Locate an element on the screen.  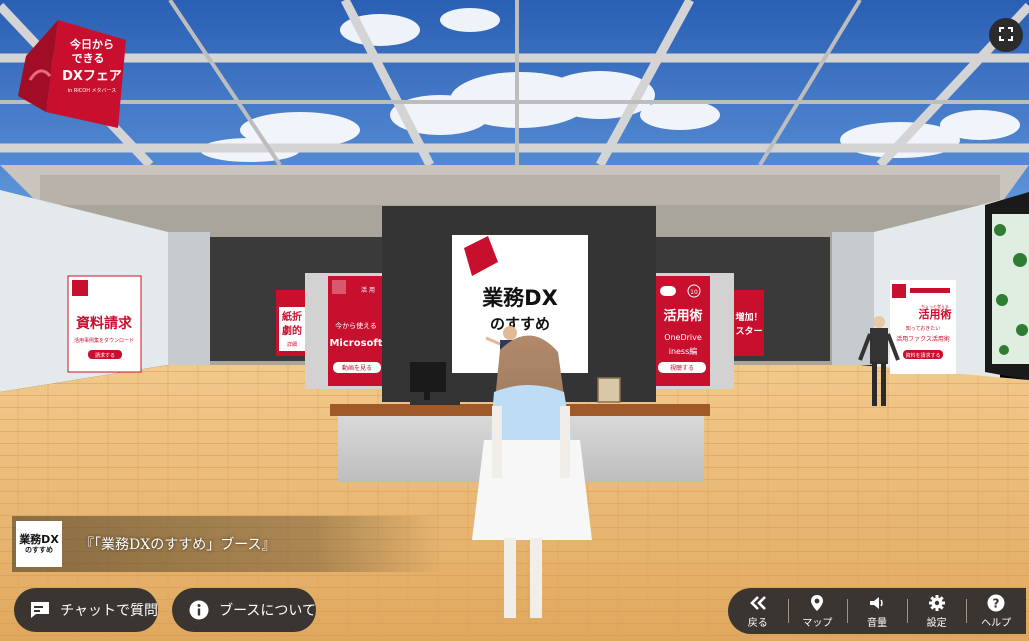
svg-text: 今日から is located at coordinates (91, 44).